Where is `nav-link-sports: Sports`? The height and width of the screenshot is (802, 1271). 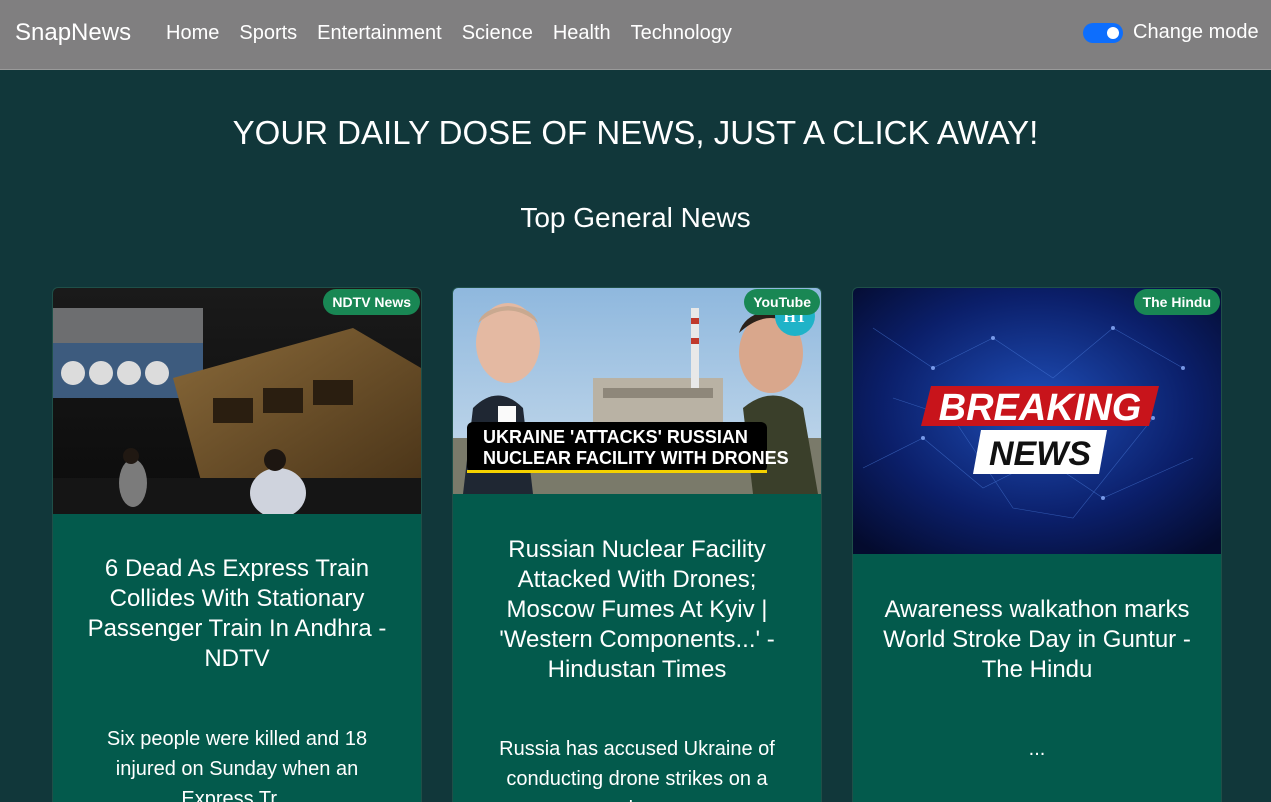
nav-link-sports: Sports is located at coordinates (268, 33).